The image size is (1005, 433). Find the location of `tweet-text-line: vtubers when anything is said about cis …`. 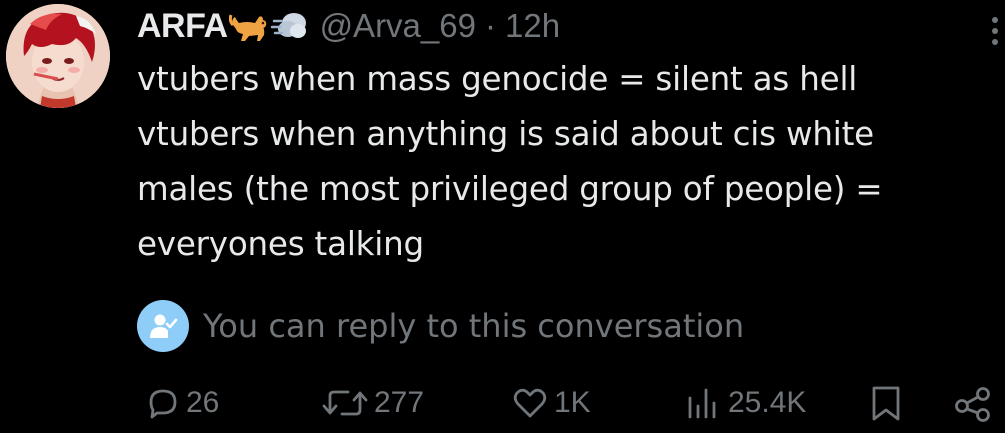

tweet-text-line: vtubers when anything is said about cis … is located at coordinates (505, 134).